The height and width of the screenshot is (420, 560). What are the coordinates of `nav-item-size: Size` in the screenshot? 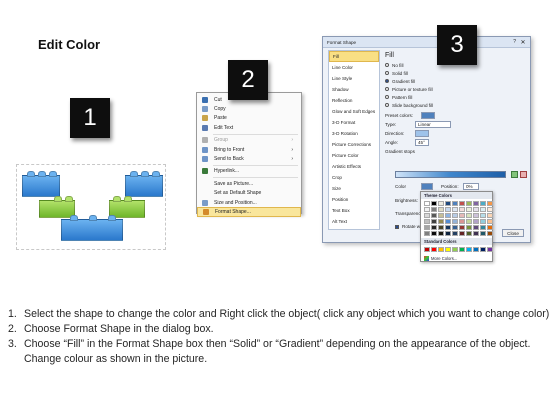 It's located at (354, 188).